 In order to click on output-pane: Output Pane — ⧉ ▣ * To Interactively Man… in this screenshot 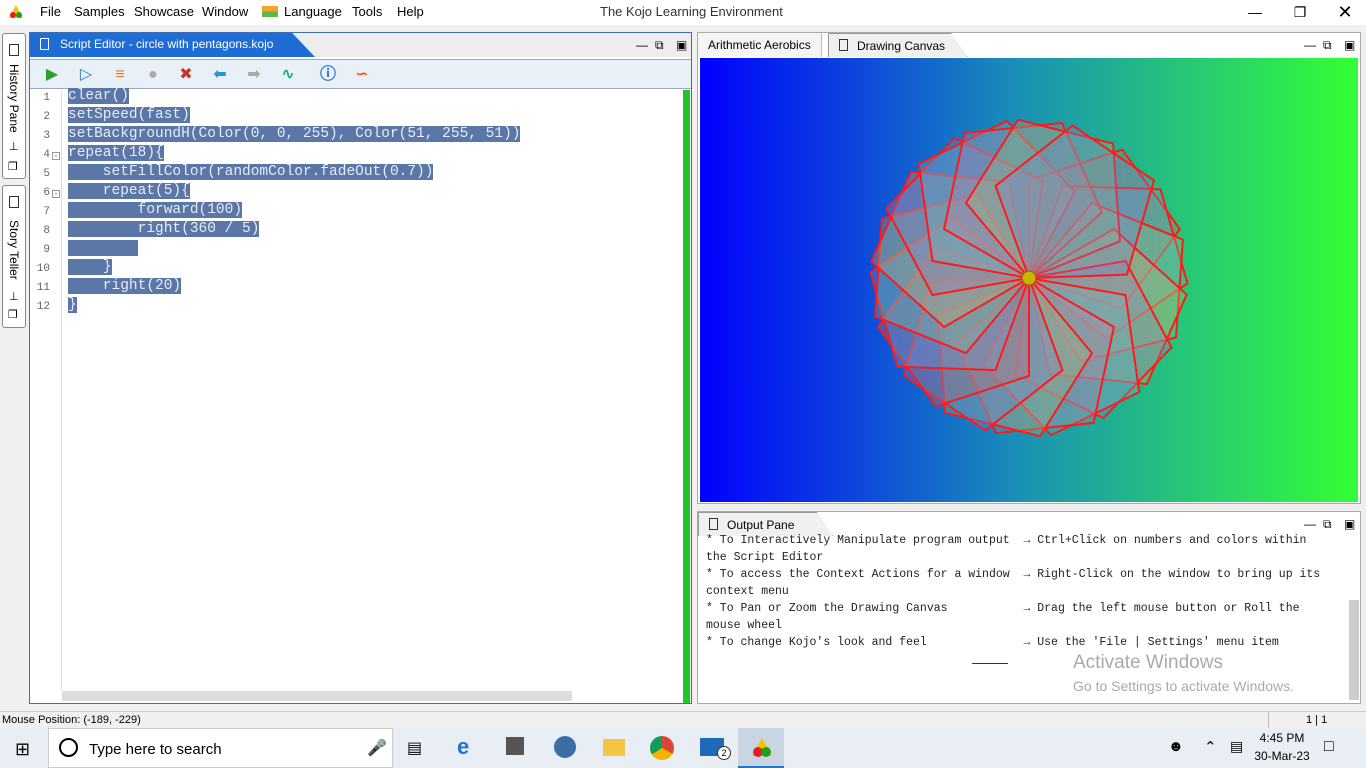, I will do `click(1029, 607)`.